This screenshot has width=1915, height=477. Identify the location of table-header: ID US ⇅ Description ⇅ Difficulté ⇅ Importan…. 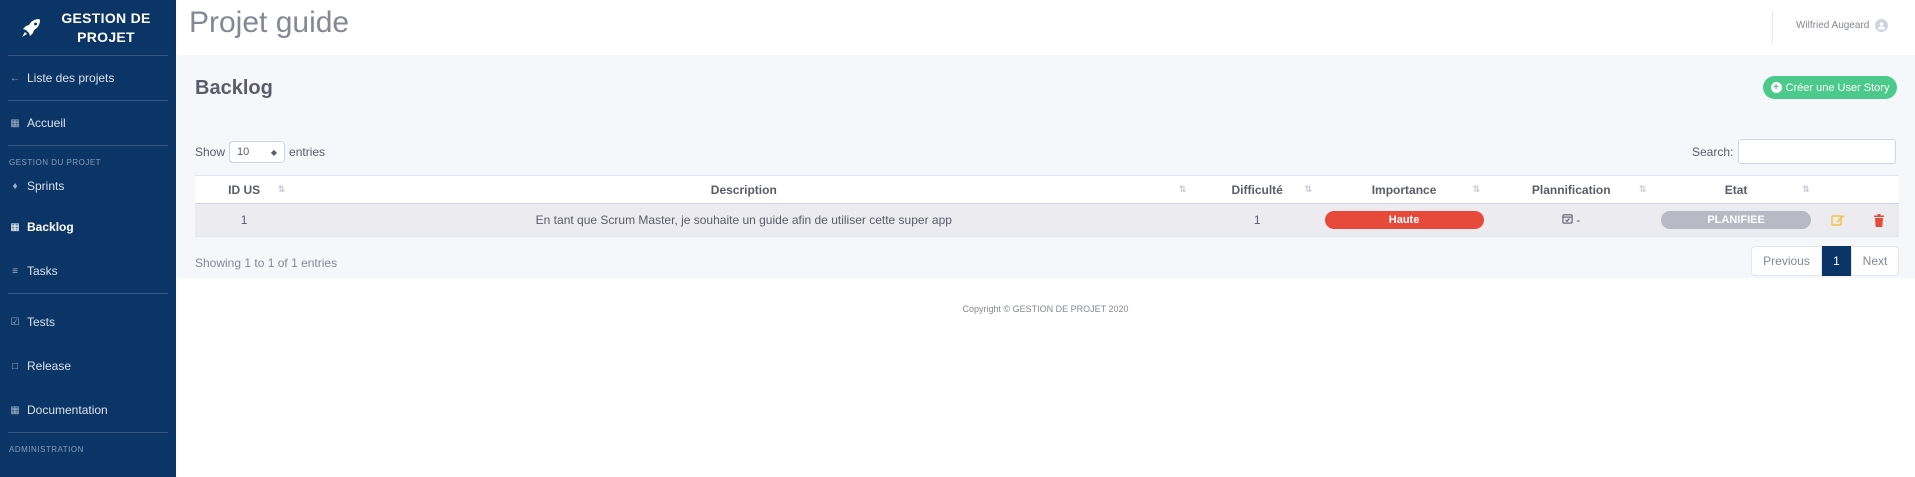
(1047, 189).